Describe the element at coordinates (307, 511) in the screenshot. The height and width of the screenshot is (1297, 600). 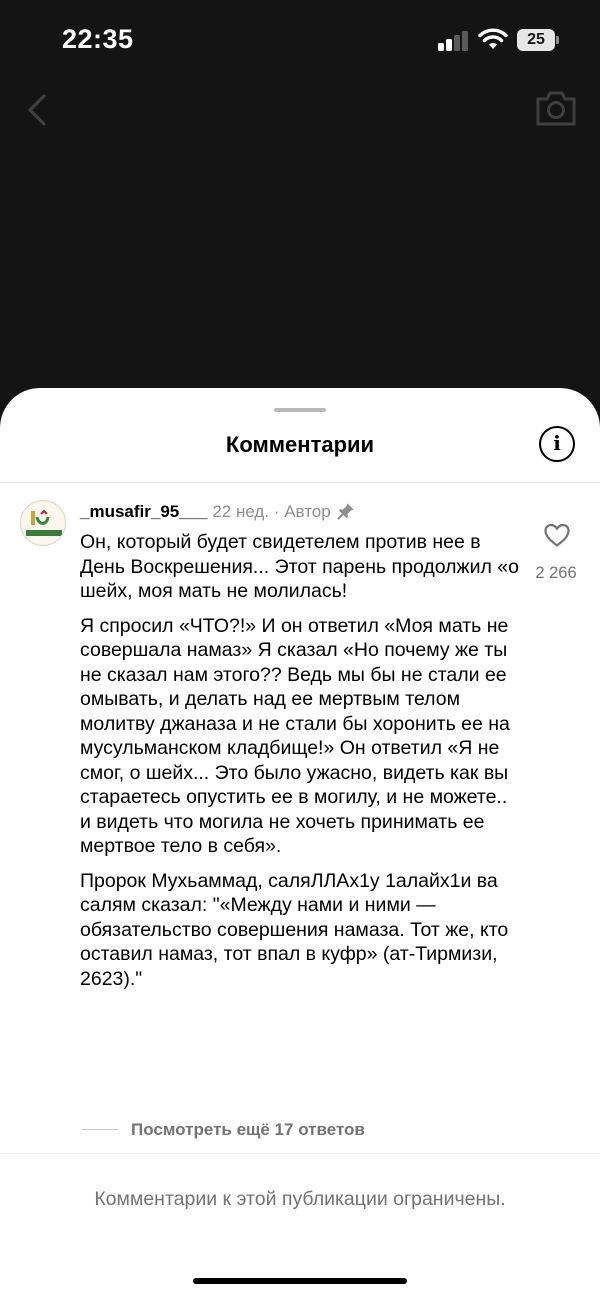
I see `author-label: Автор` at that location.